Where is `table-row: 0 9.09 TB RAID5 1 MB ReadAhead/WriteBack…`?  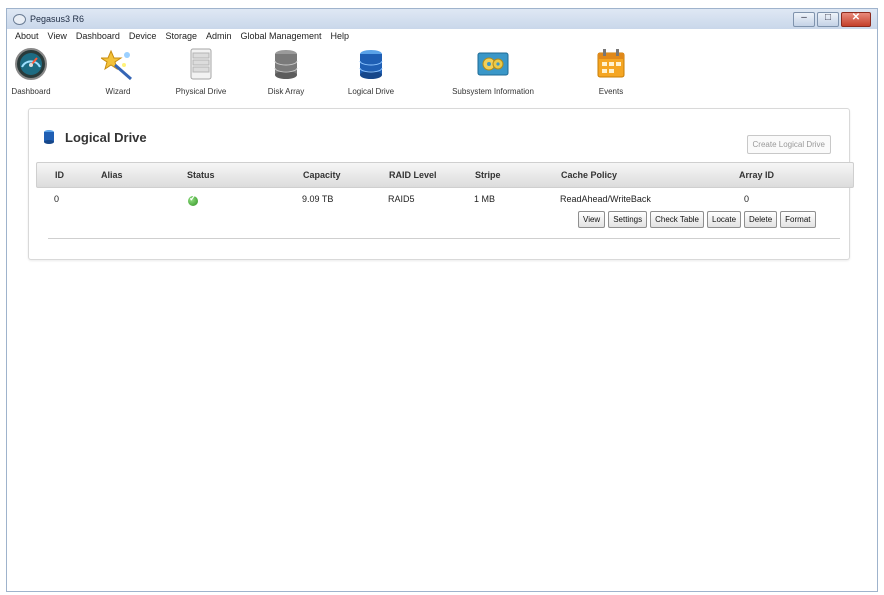 table-row: 0 9.09 TB RAID5 1 MB ReadAhead/WriteBack… is located at coordinates (445, 208).